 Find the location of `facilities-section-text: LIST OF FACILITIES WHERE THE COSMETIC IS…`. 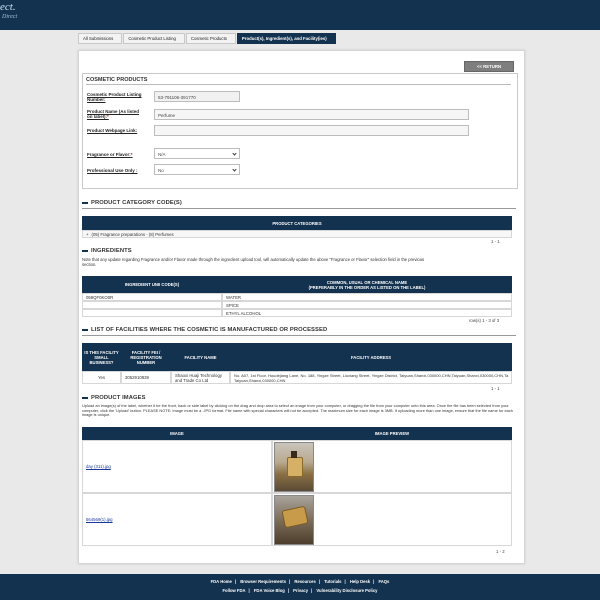

facilities-section-text: LIST OF FACILITIES WHERE THE COSMETIC IS… is located at coordinates (209, 330).